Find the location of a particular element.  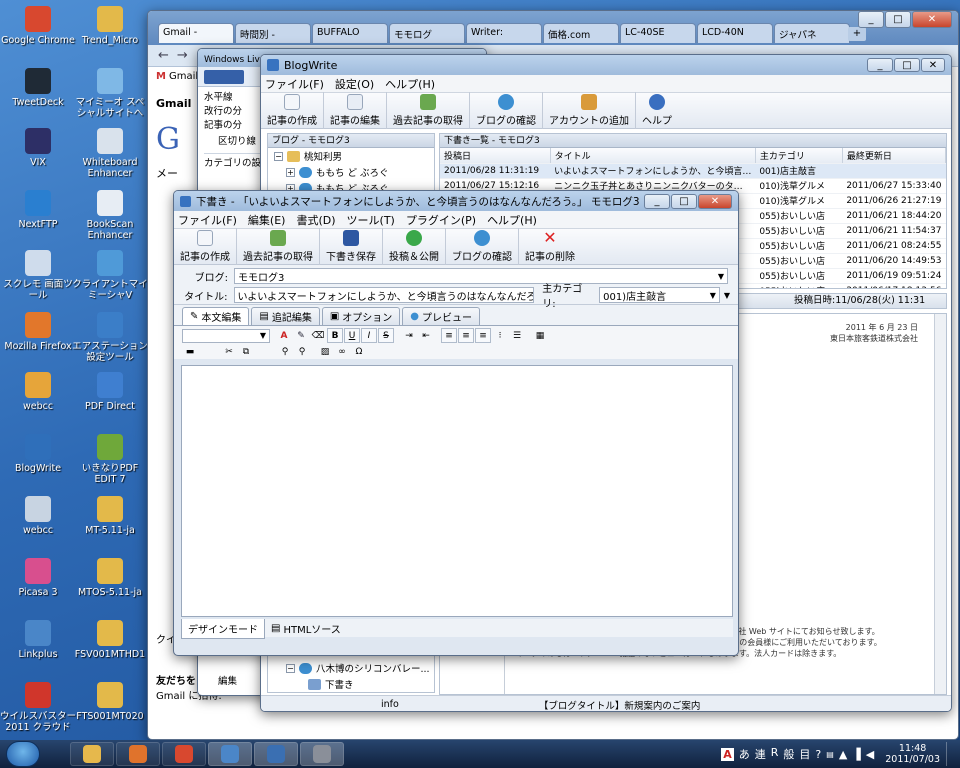

desktop-icon: webcc is located at coordinates (38, 392).